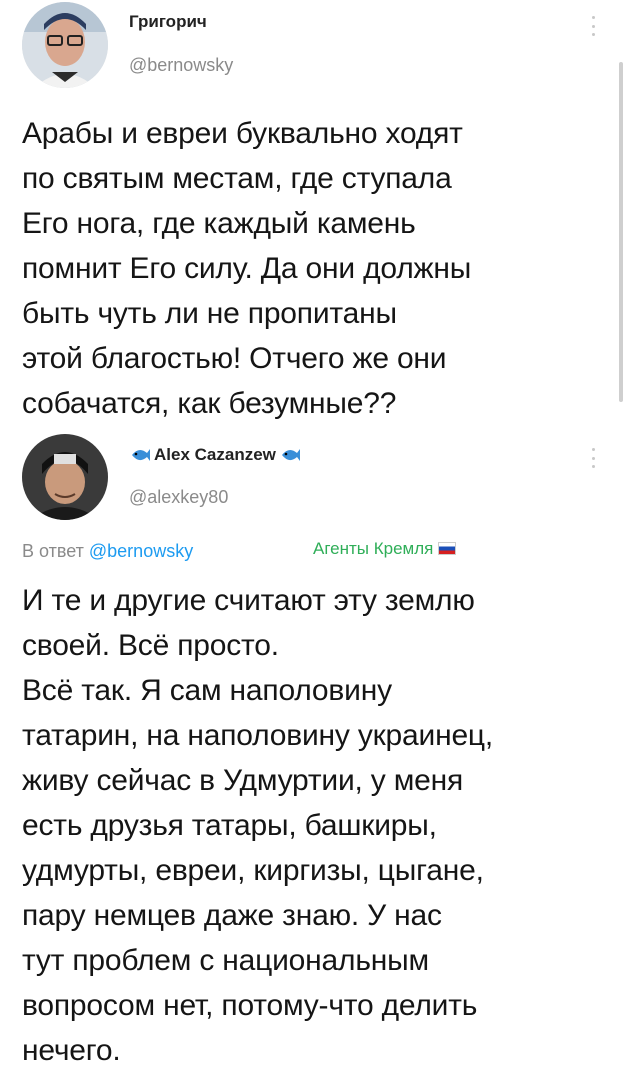 This screenshot has width=623, height=1080. Describe the element at coordinates (181, 65) in the screenshot. I see `author-handle: @bernowsky` at that location.